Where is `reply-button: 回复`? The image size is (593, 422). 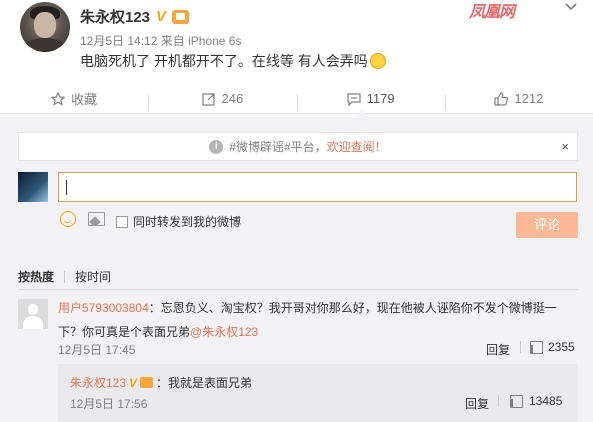 reply-button: 回复 is located at coordinates (498, 349).